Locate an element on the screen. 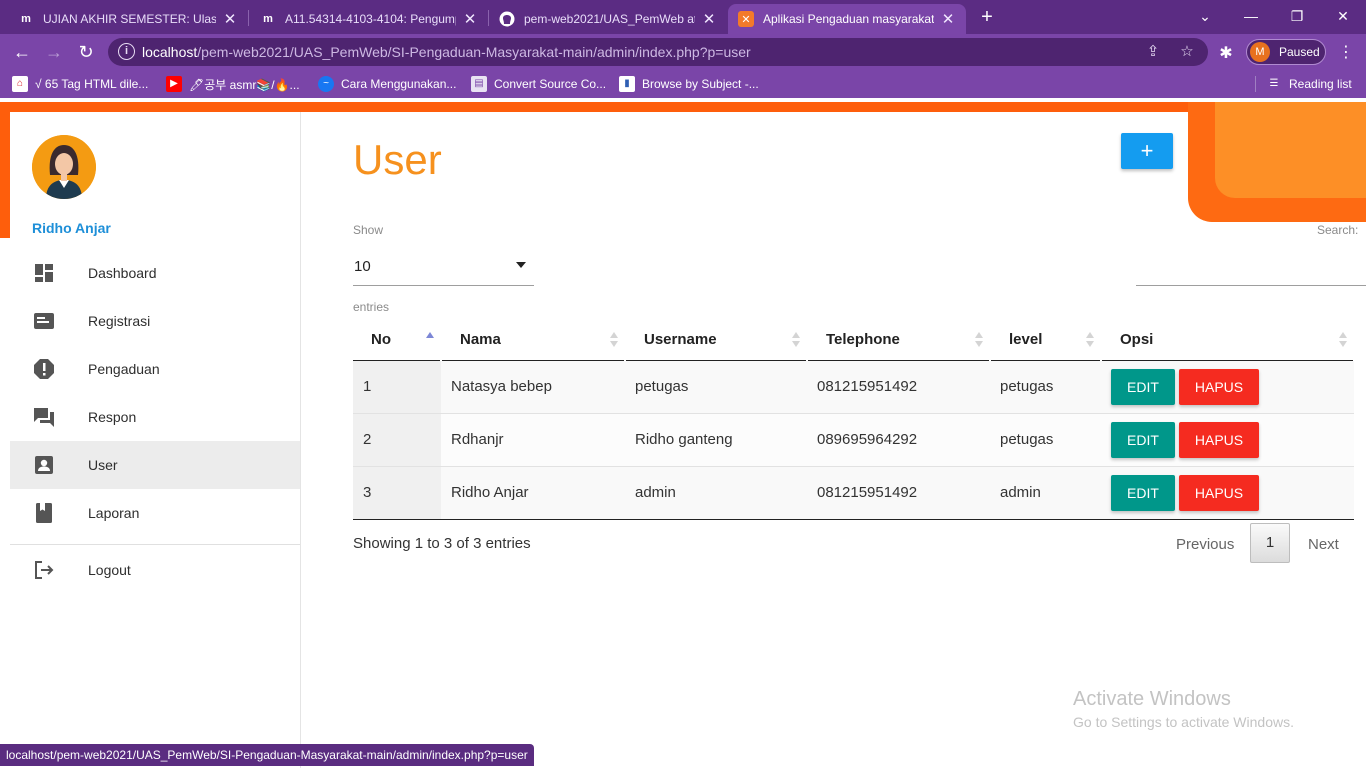 The image size is (1366, 768). reading-list-button: ☰ Reading list is located at coordinates (1309, 84).